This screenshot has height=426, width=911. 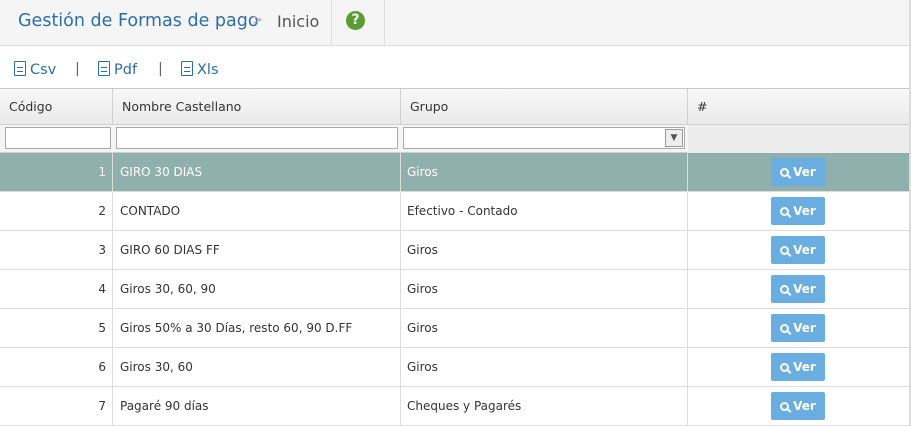 I want to click on cell-grupo: Cheques y Pagarés, so click(x=544, y=406).